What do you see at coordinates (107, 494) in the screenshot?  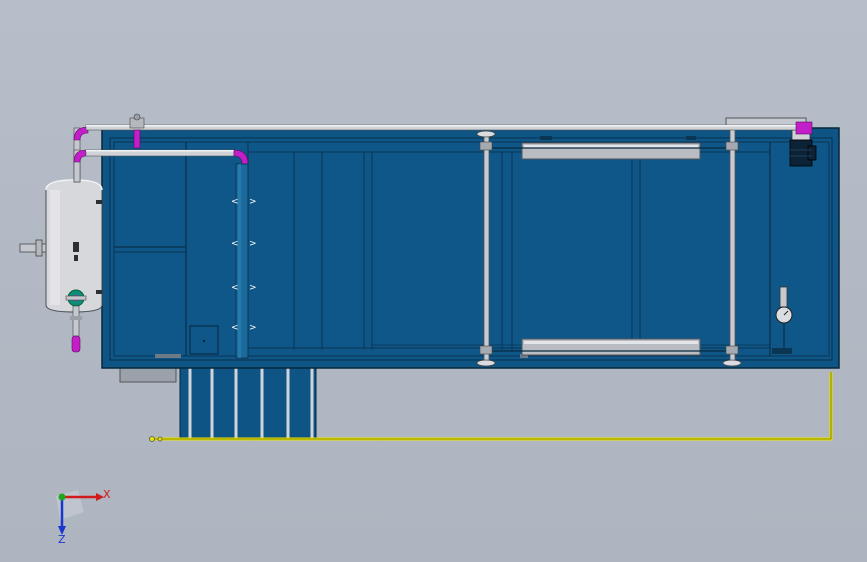 I see `x-axis-label: X` at bounding box center [107, 494].